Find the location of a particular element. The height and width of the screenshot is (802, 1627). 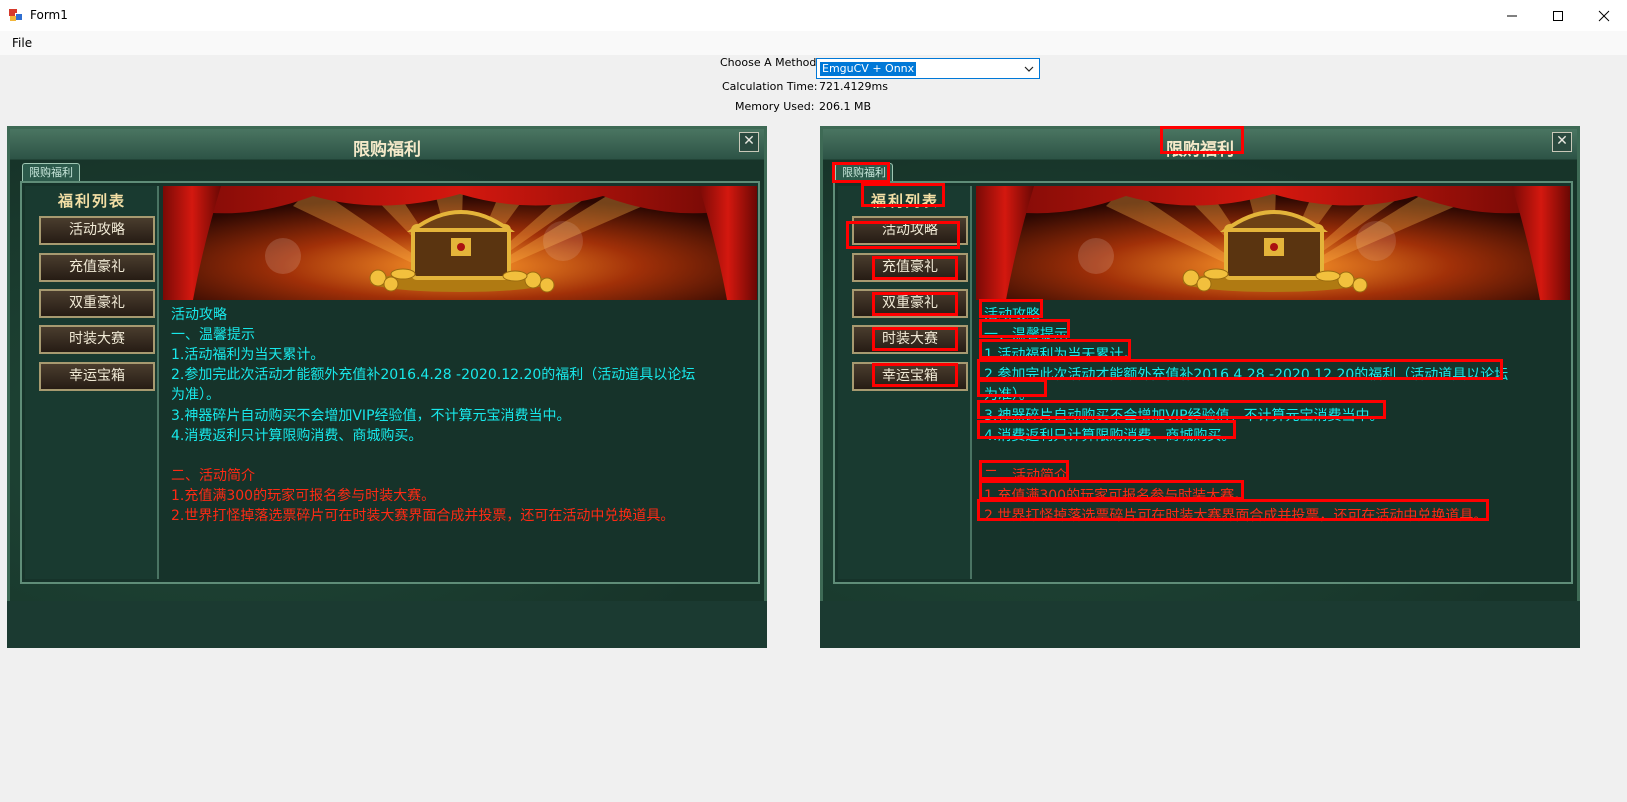

chevron-down-icon is located at coordinates (1029, 69).